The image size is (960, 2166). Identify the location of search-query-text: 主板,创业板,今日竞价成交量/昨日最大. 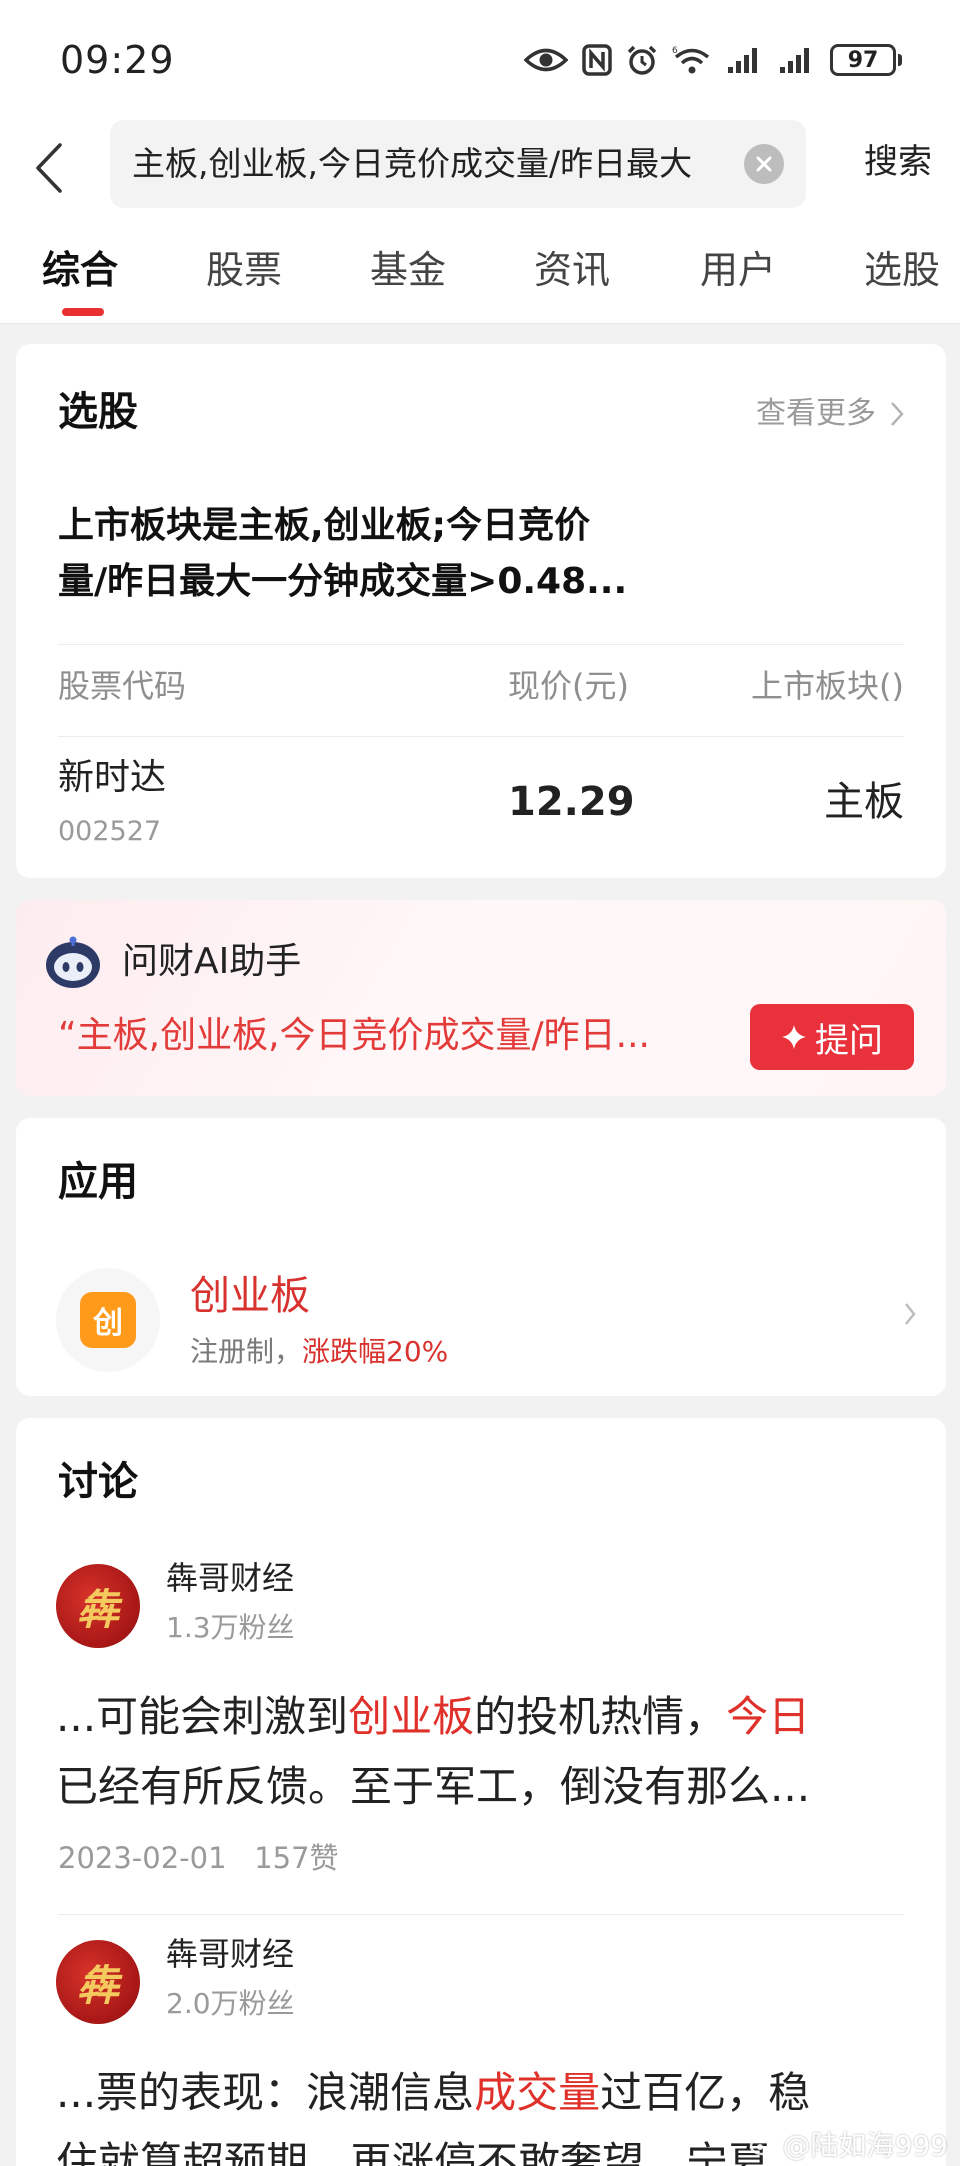
(428, 164).